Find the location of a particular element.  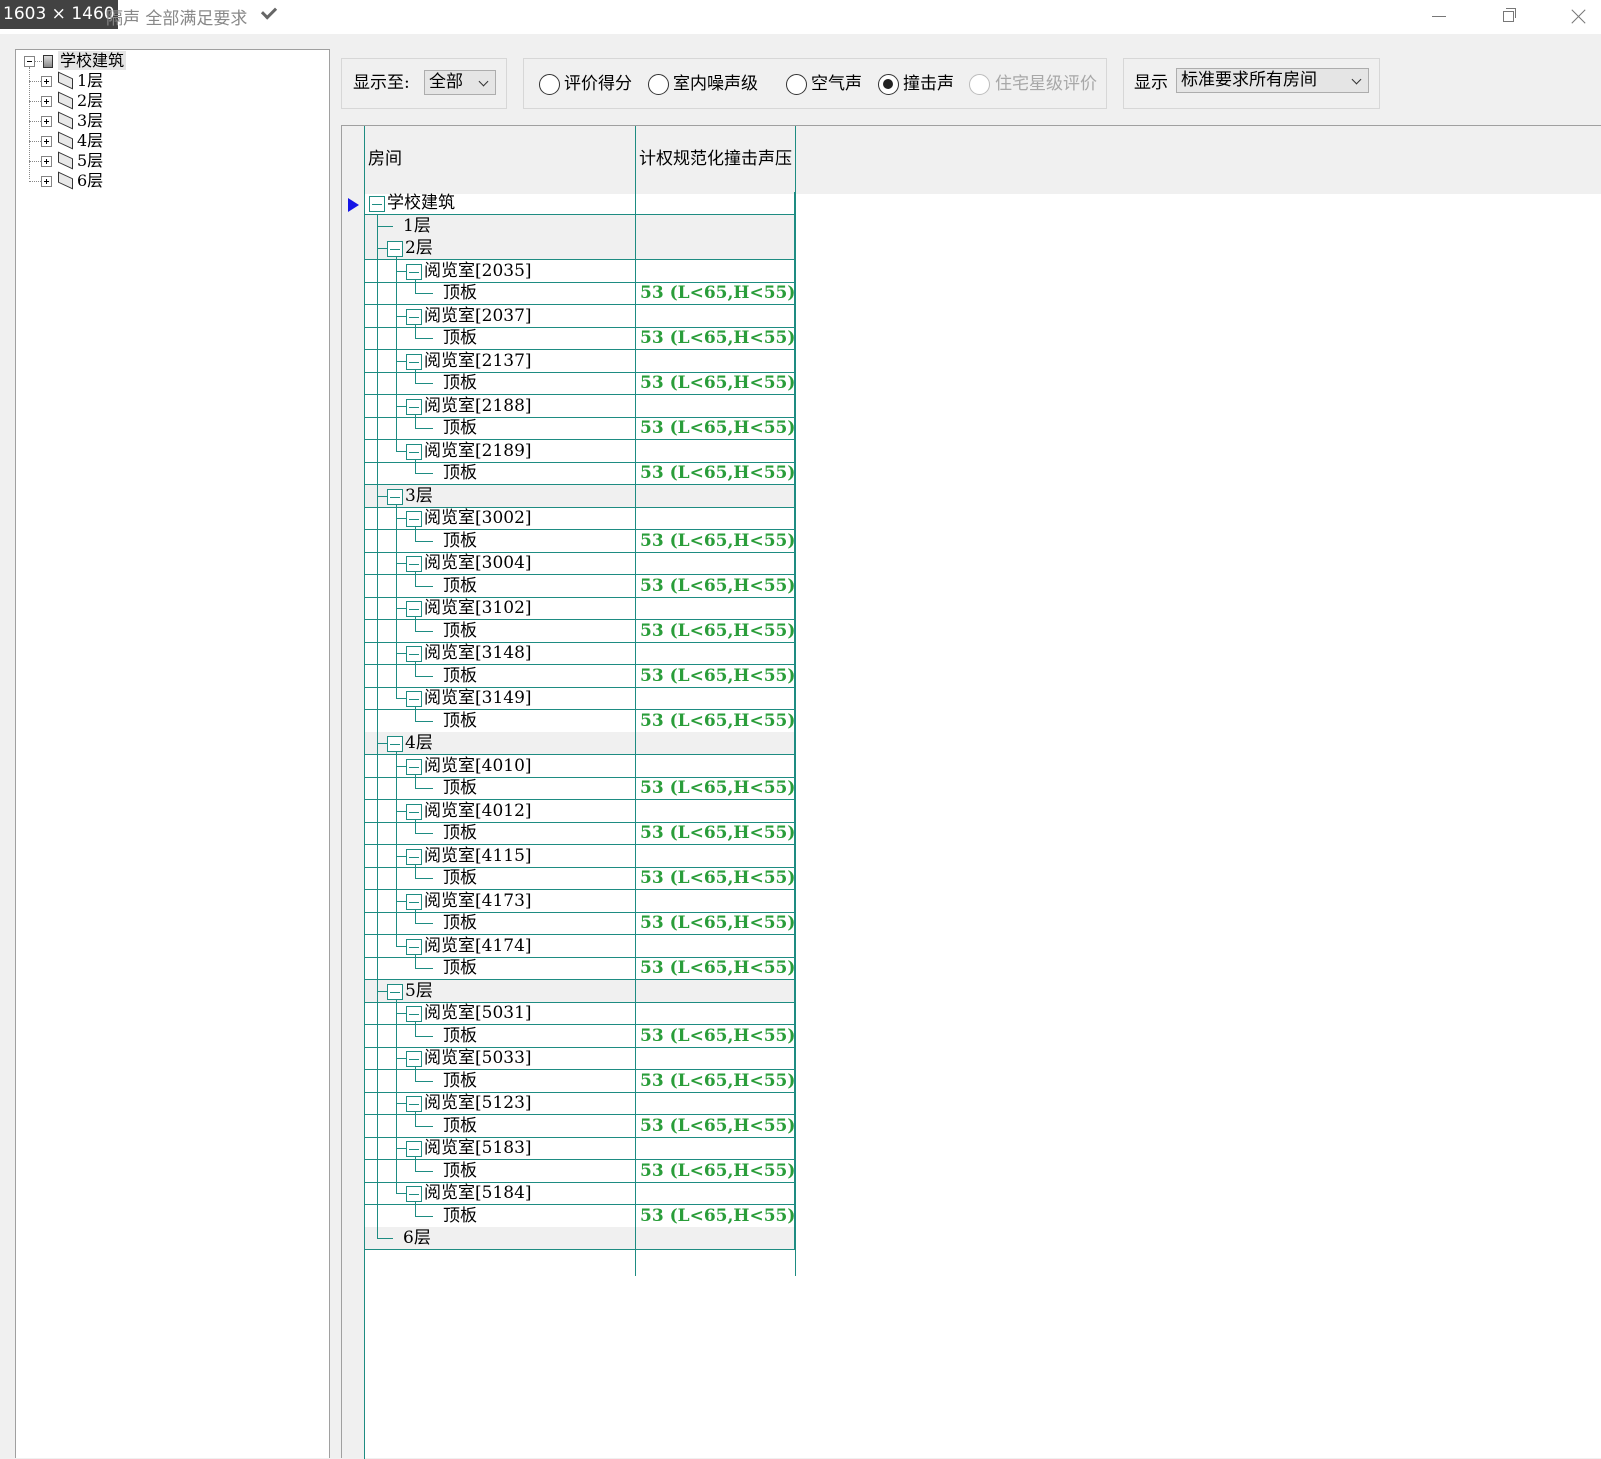

room-cell: 阅览室[2188] is located at coordinates (500, 406).